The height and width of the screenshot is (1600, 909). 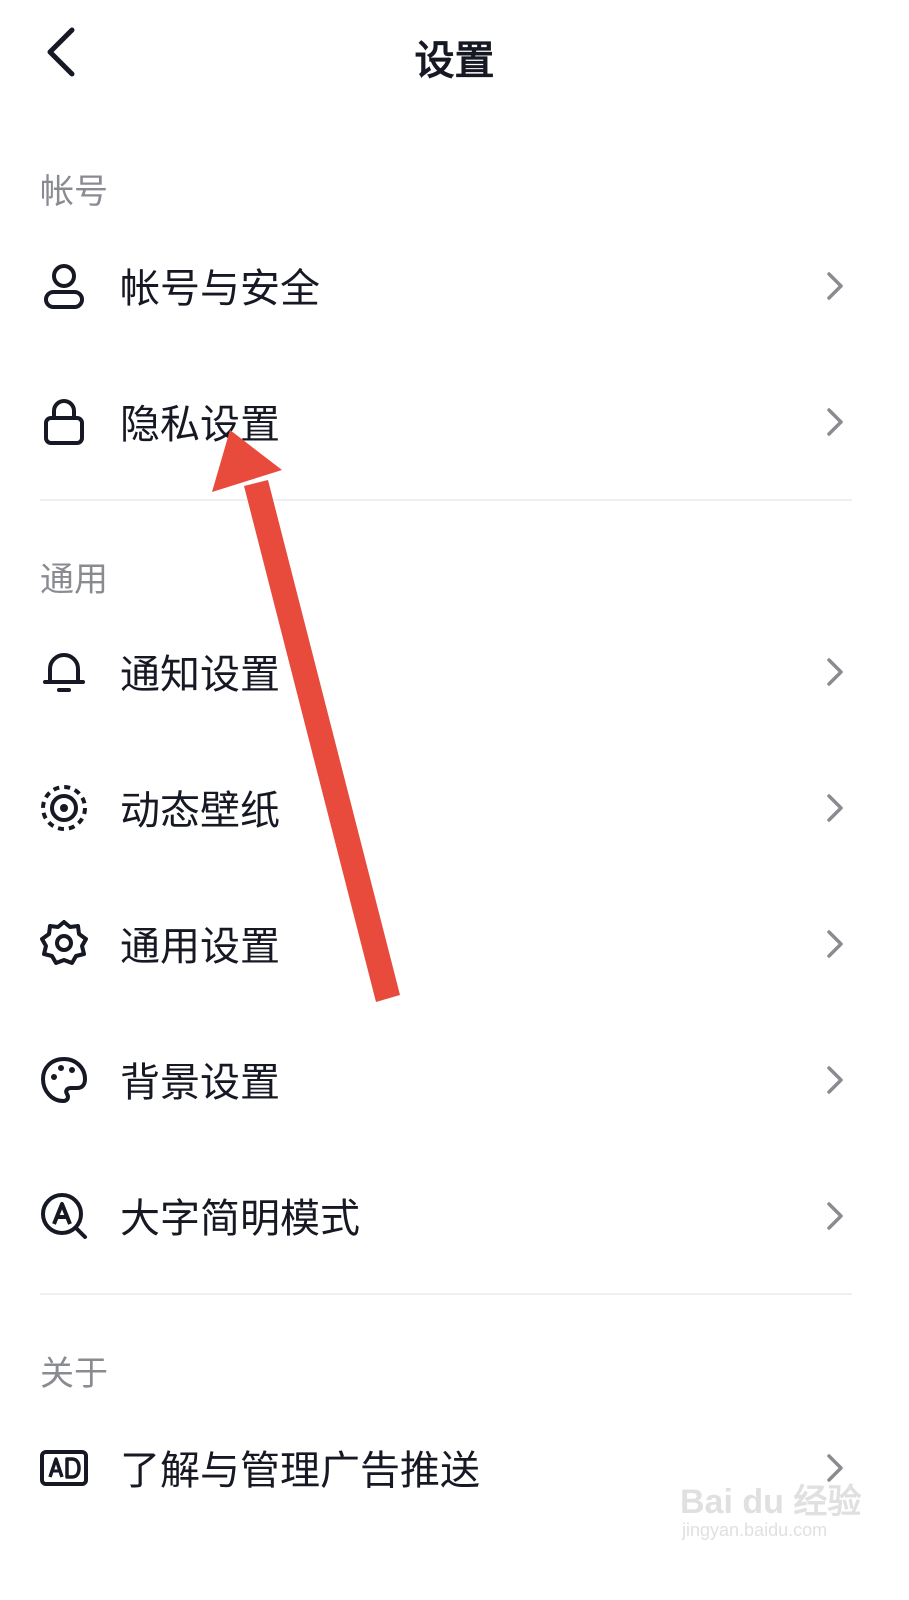 I want to click on row-label: 通知设置, so click(x=200, y=675).